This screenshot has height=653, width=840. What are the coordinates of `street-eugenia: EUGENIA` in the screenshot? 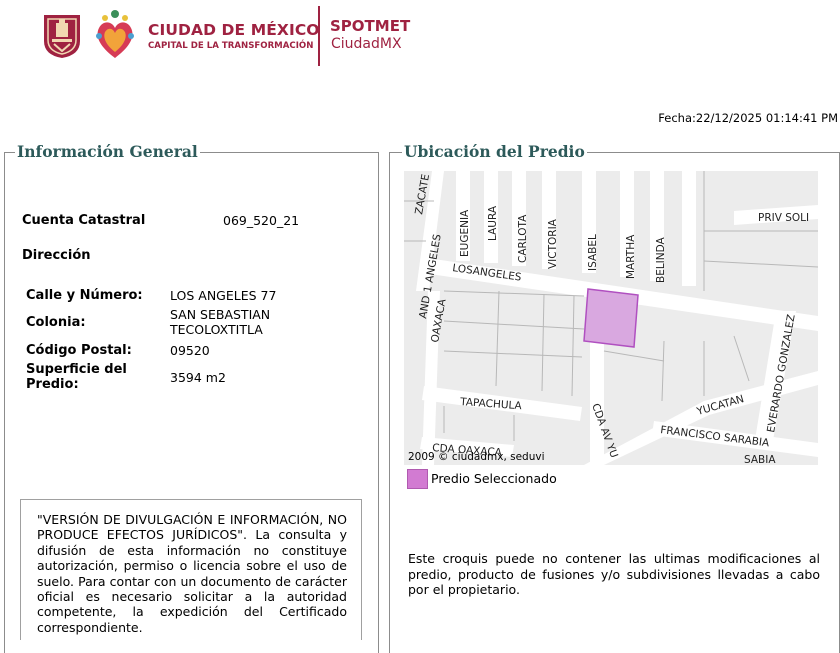 It's located at (465, 233).